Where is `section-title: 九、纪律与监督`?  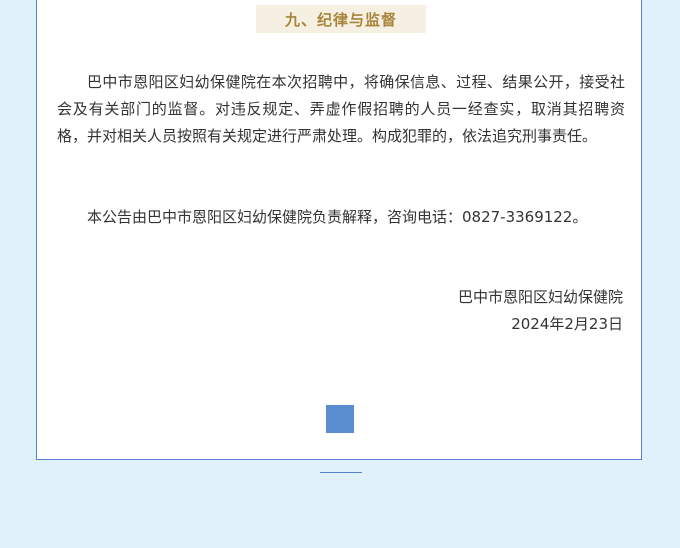
section-title: 九、纪律与监督 is located at coordinates (340, 19).